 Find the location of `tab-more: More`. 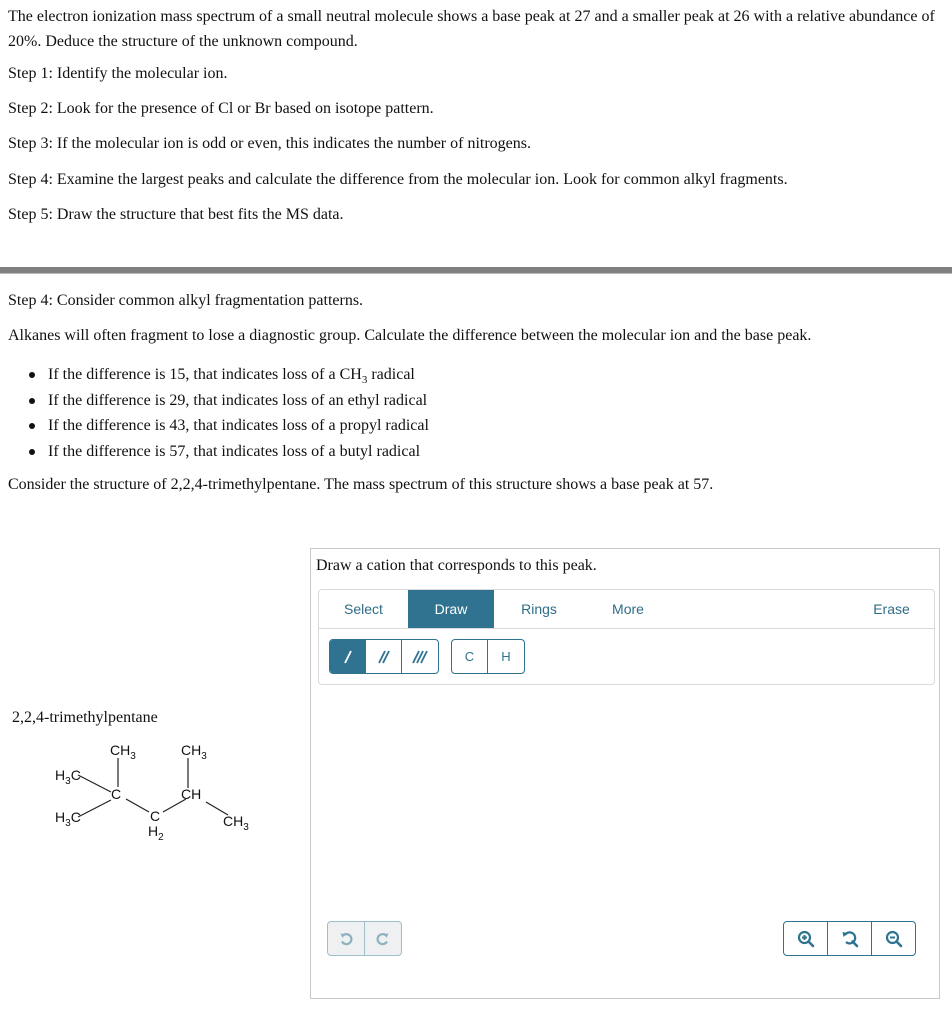

tab-more: More is located at coordinates (628, 609).